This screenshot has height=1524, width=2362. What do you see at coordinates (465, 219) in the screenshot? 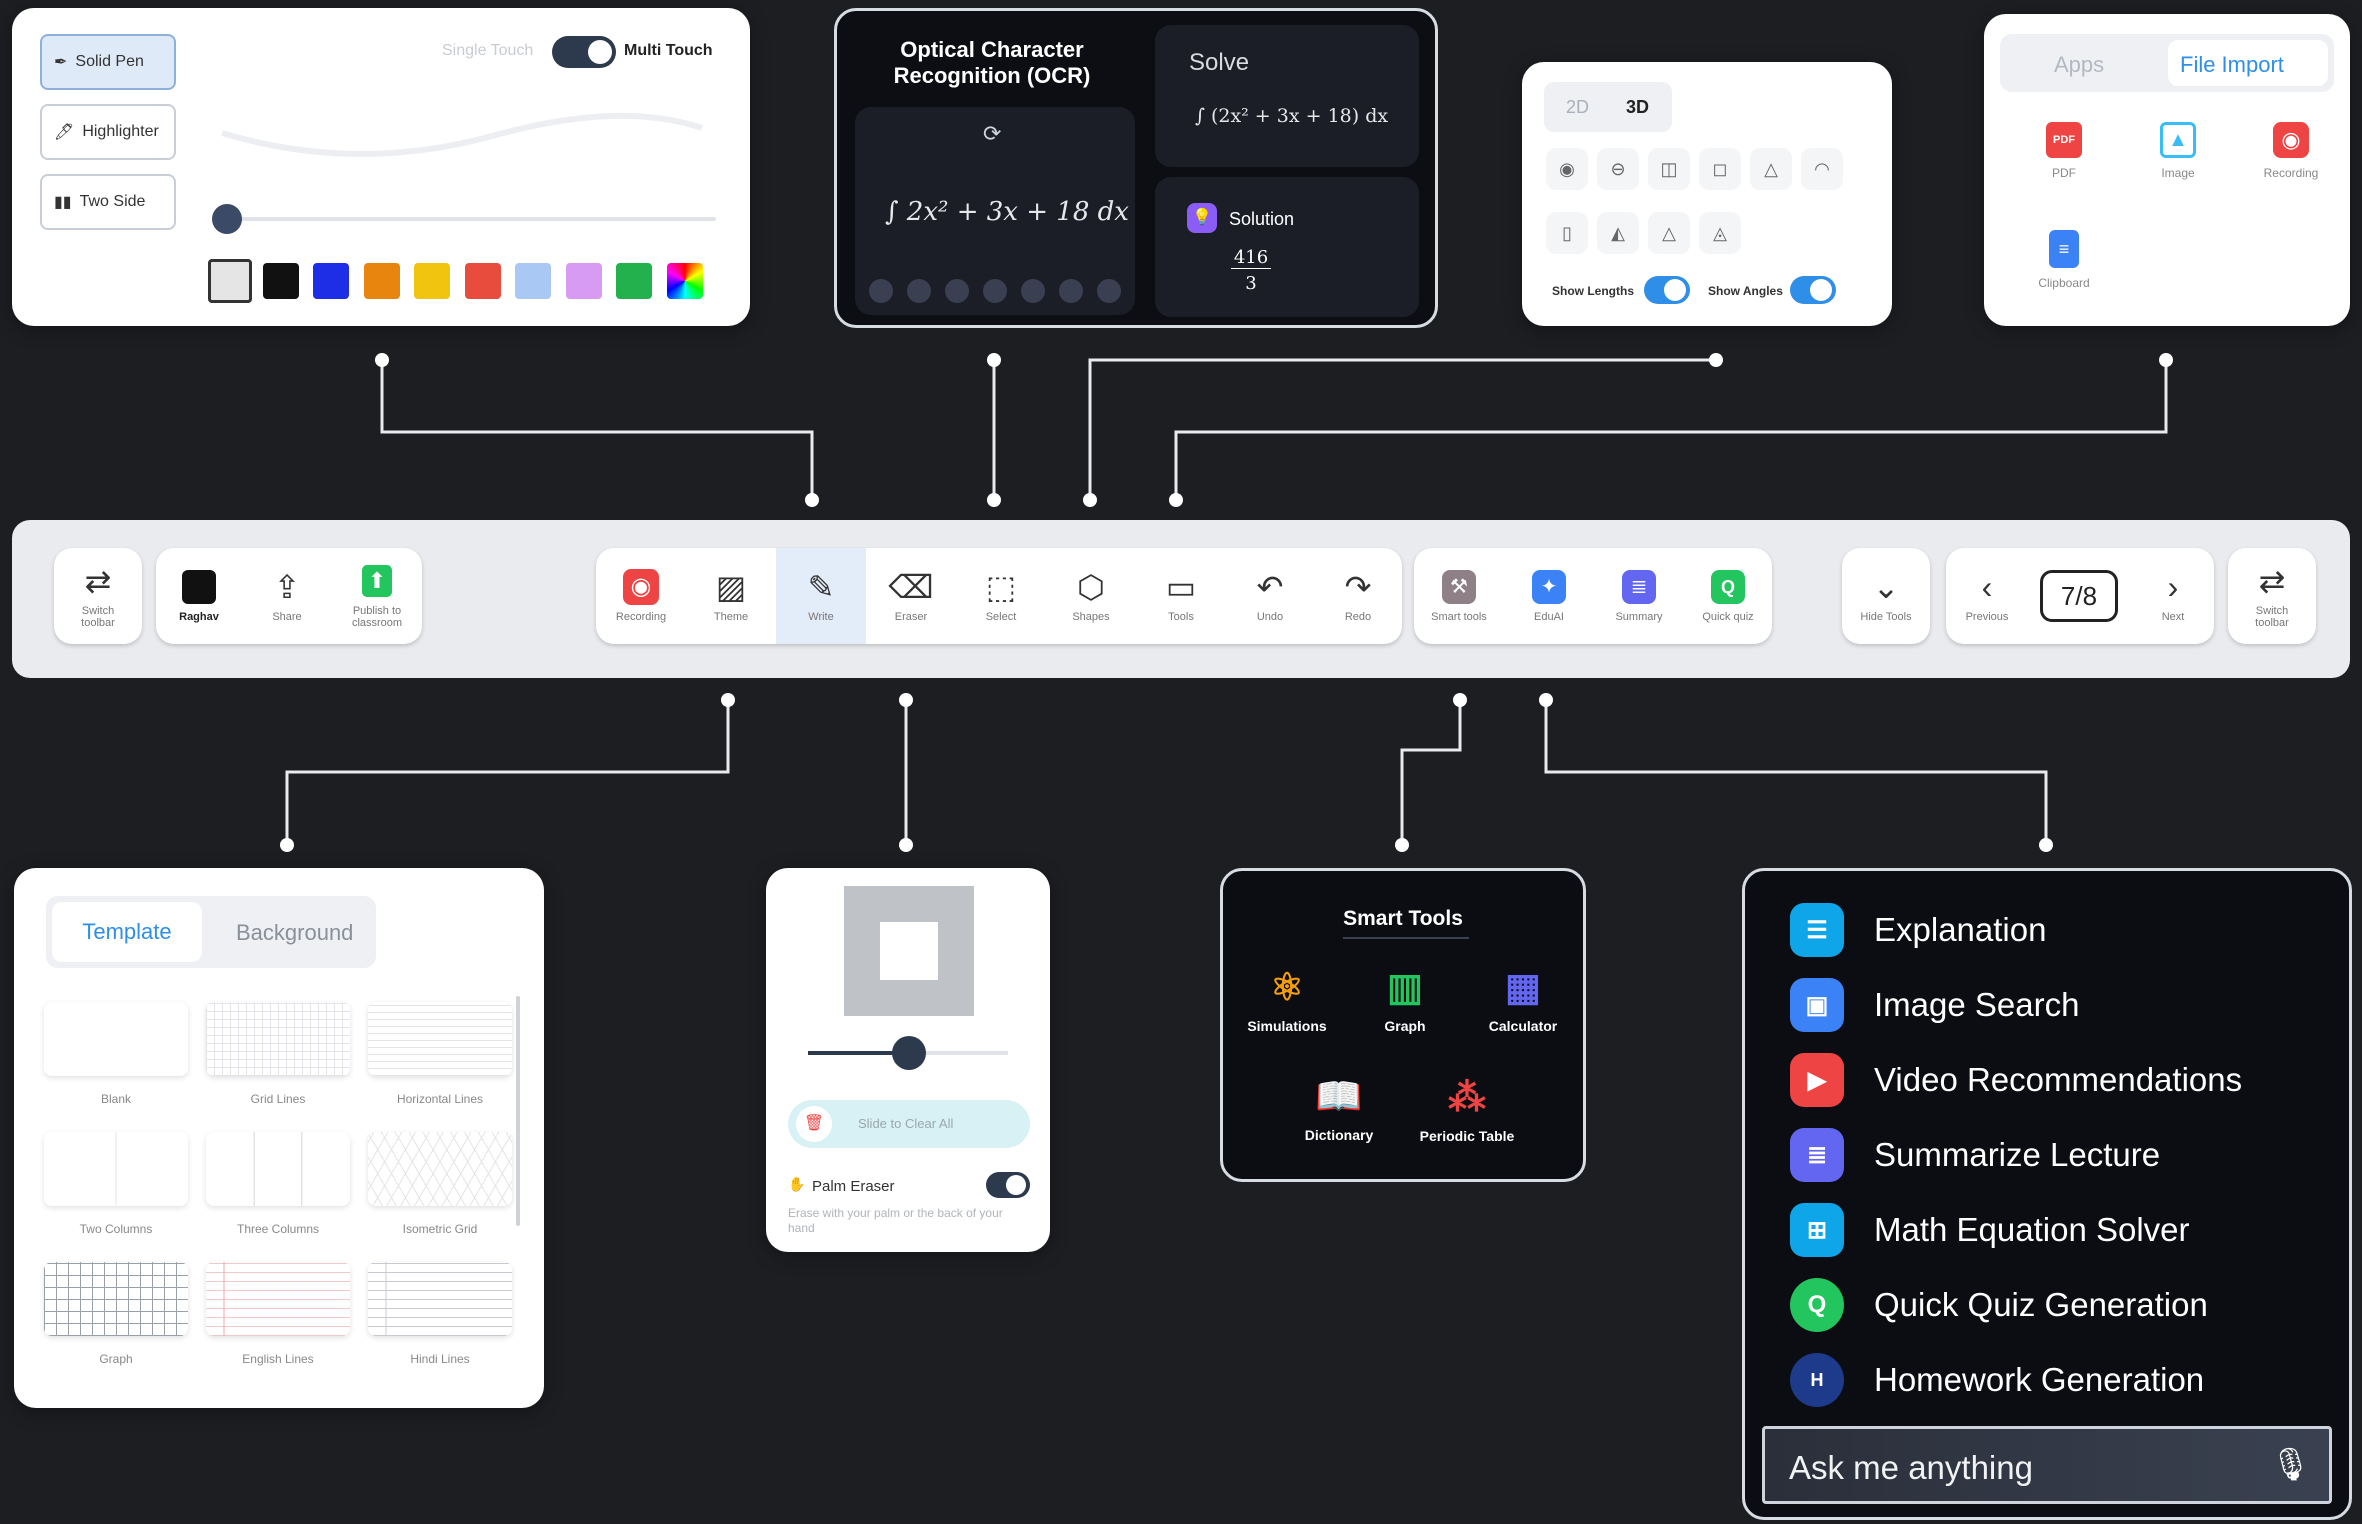
I see `stroke-width-slider` at bounding box center [465, 219].